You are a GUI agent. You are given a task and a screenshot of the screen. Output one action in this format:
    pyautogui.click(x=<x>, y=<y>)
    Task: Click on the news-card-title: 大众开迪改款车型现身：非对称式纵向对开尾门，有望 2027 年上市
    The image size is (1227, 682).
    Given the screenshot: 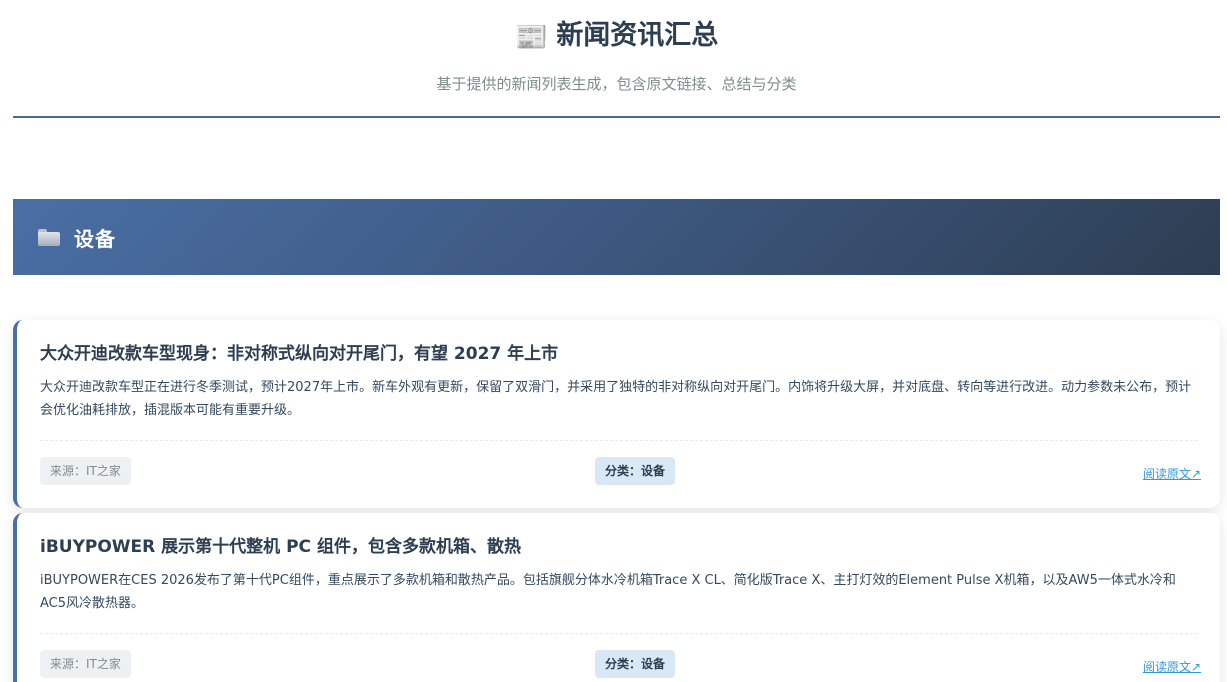 What is the action you would take?
    pyautogui.click(x=299, y=354)
    